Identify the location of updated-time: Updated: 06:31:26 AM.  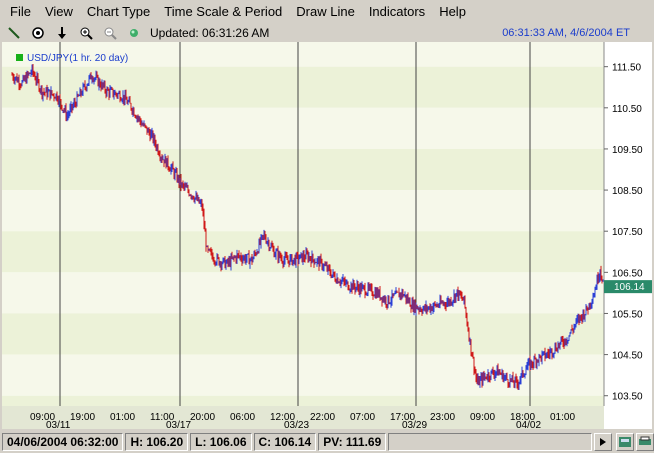
(210, 33).